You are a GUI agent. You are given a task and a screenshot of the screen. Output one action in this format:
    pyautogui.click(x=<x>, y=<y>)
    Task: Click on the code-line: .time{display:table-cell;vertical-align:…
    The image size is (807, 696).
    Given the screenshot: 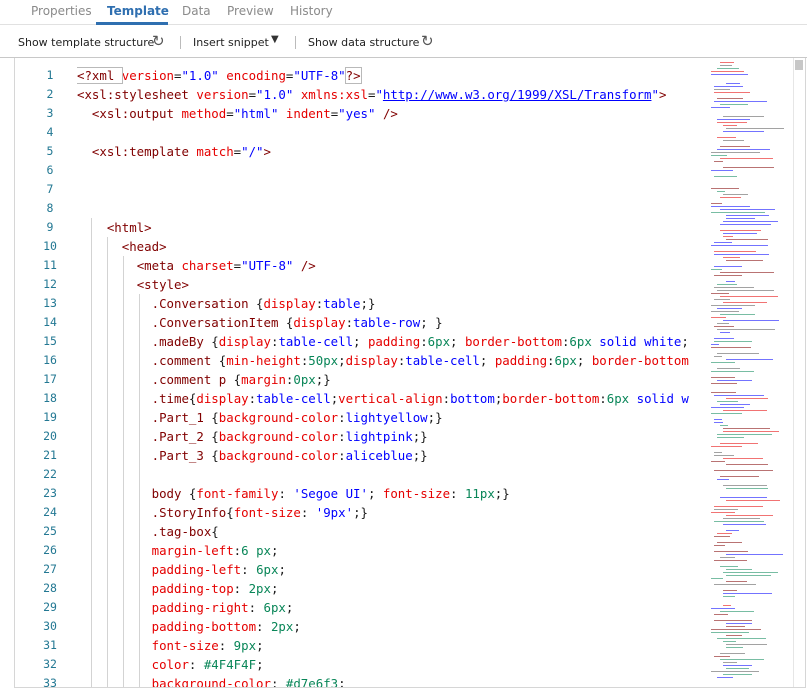 What is the action you would take?
    pyautogui.click(x=383, y=398)
    